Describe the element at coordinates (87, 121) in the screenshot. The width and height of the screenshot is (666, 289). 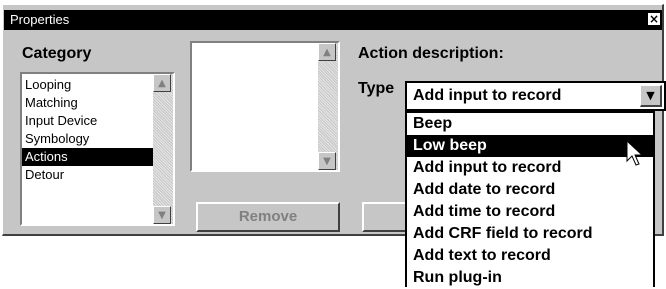
I see `category-item: Input Device` at that location.